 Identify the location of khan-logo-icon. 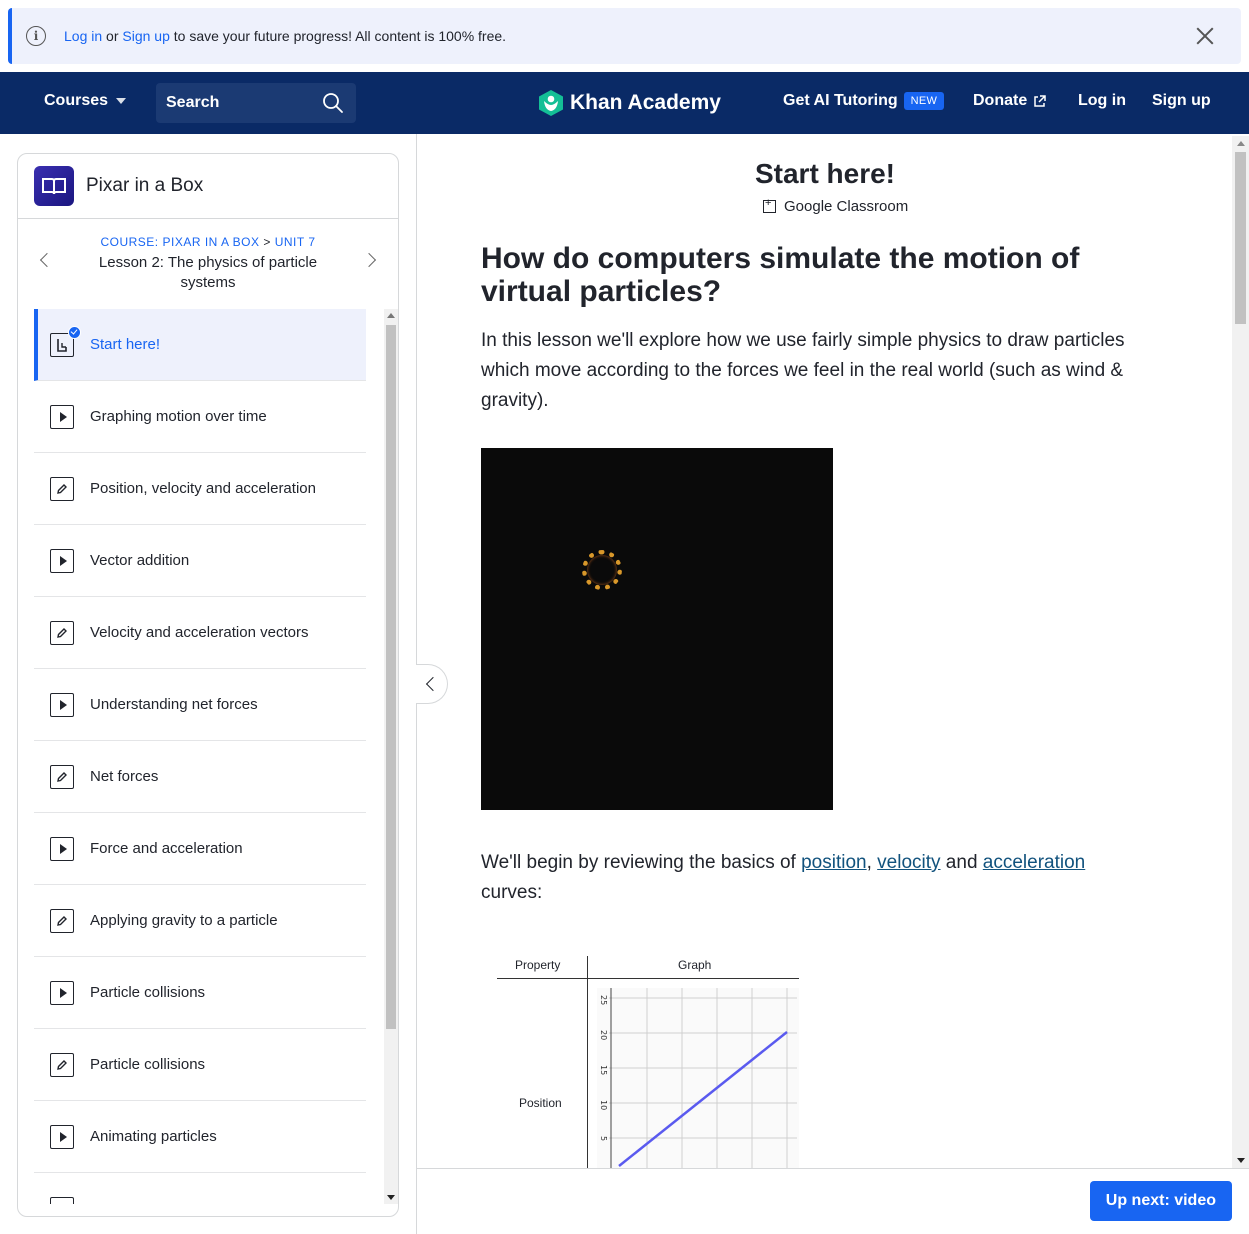
(551, 103).